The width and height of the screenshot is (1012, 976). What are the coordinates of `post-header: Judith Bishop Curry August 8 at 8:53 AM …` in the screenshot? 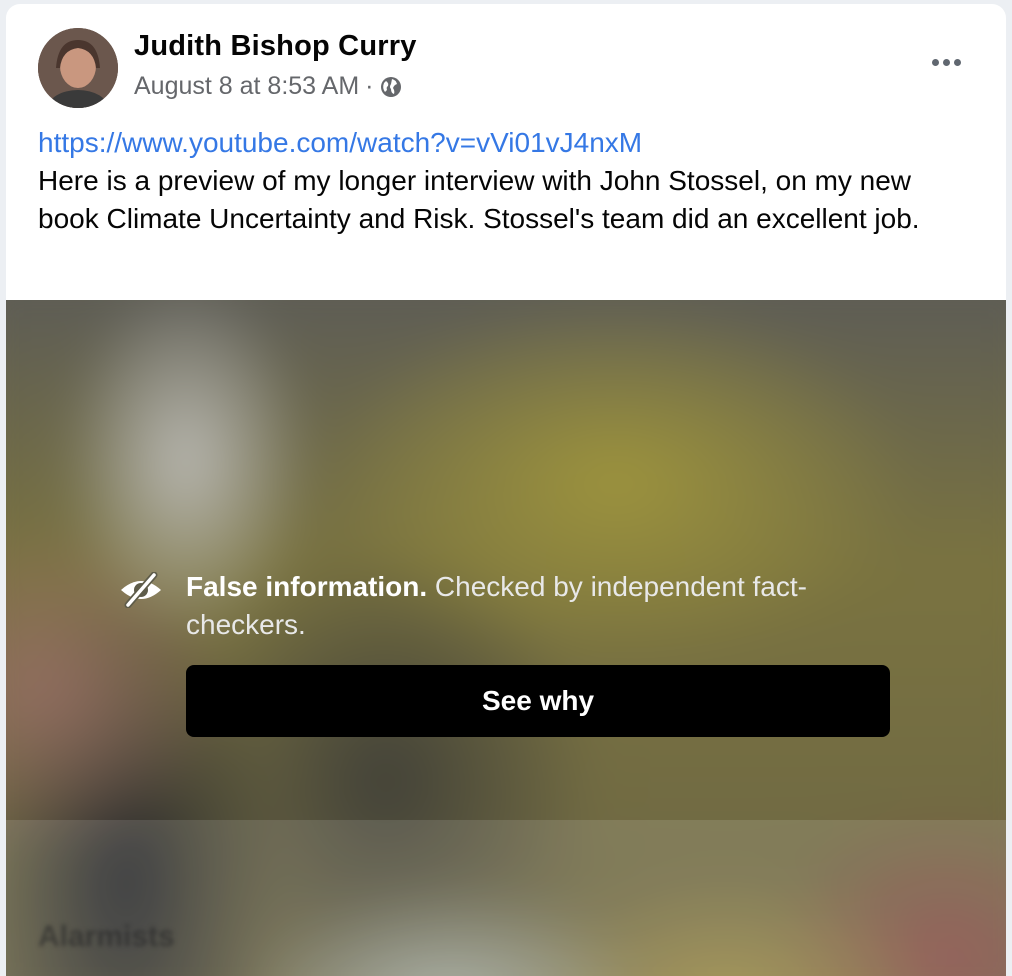 It's located at (506, 64).